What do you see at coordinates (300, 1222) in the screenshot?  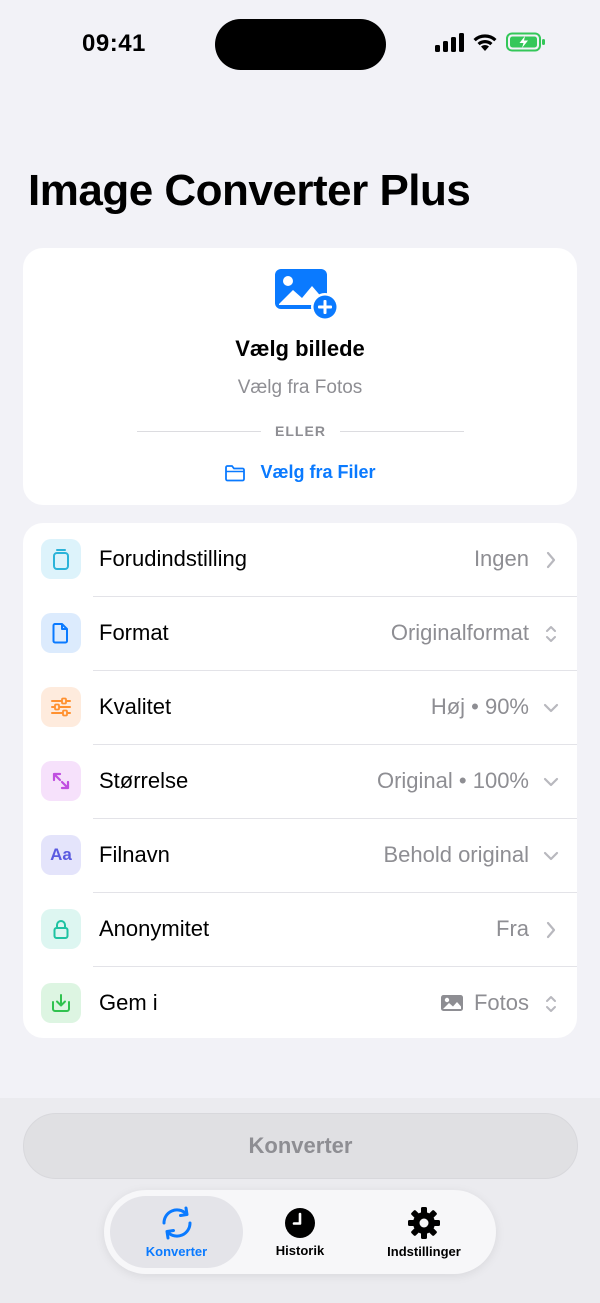 I see `clock-icon` at bounding box center [300, 1222].